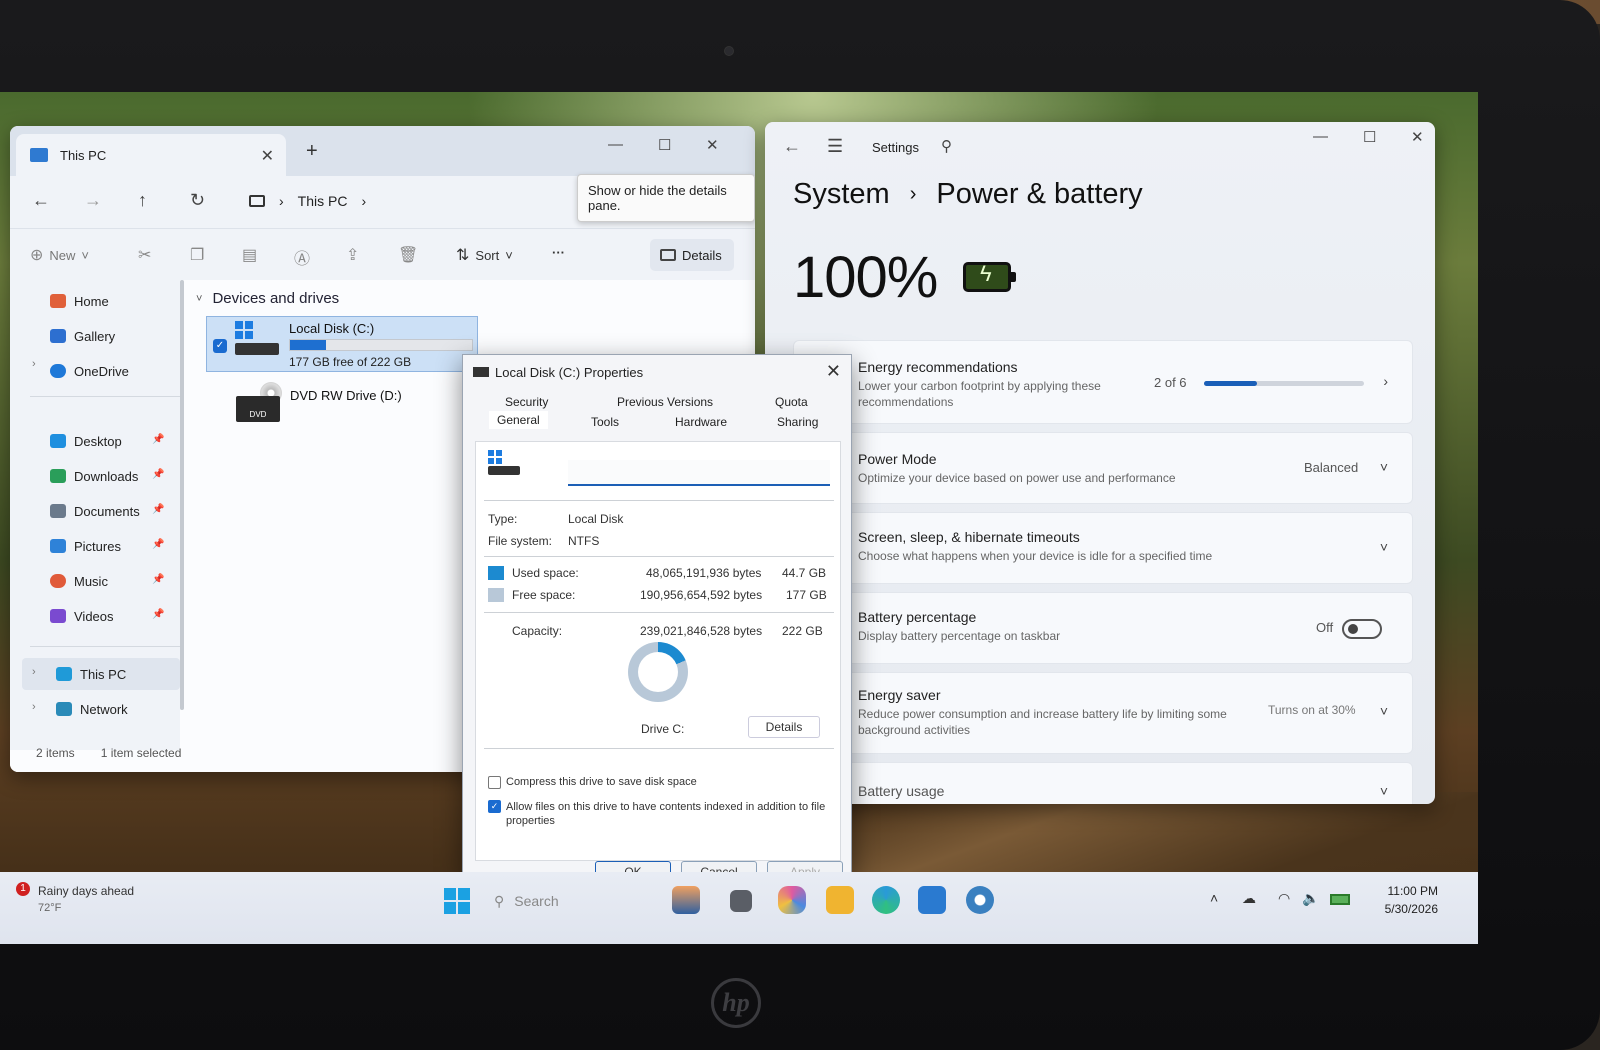  What do you see at coordinates (308, 345) in the screenshot?
I see `drive-usage-fill` at bounding box center [308, 345].